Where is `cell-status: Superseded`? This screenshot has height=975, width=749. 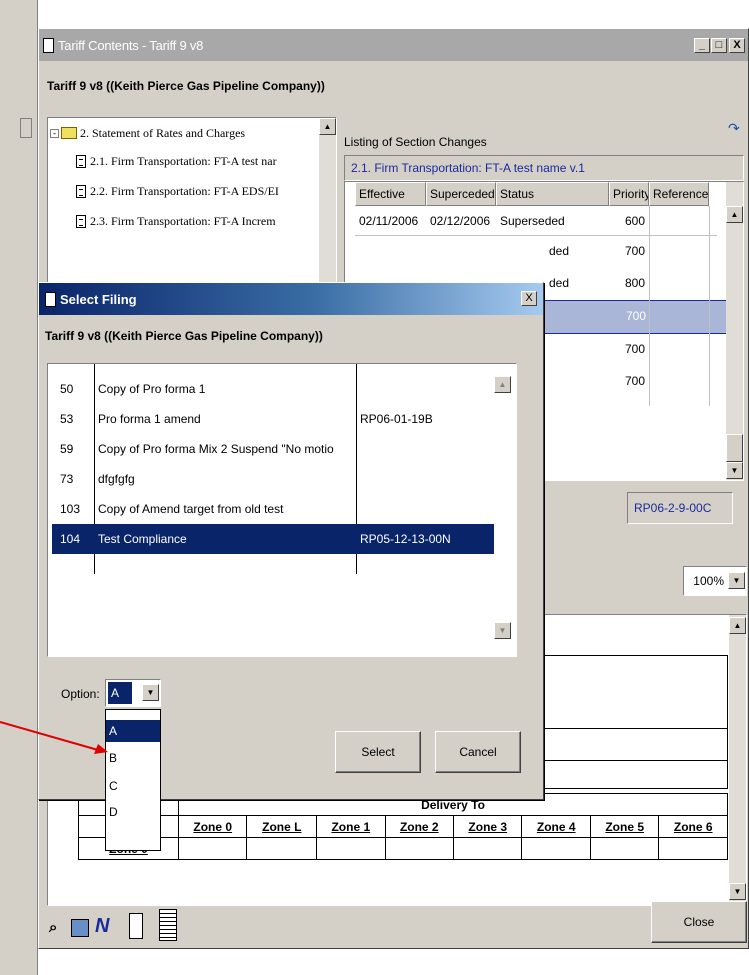
cell-status: Superseded is located at coordinates (532, 221).